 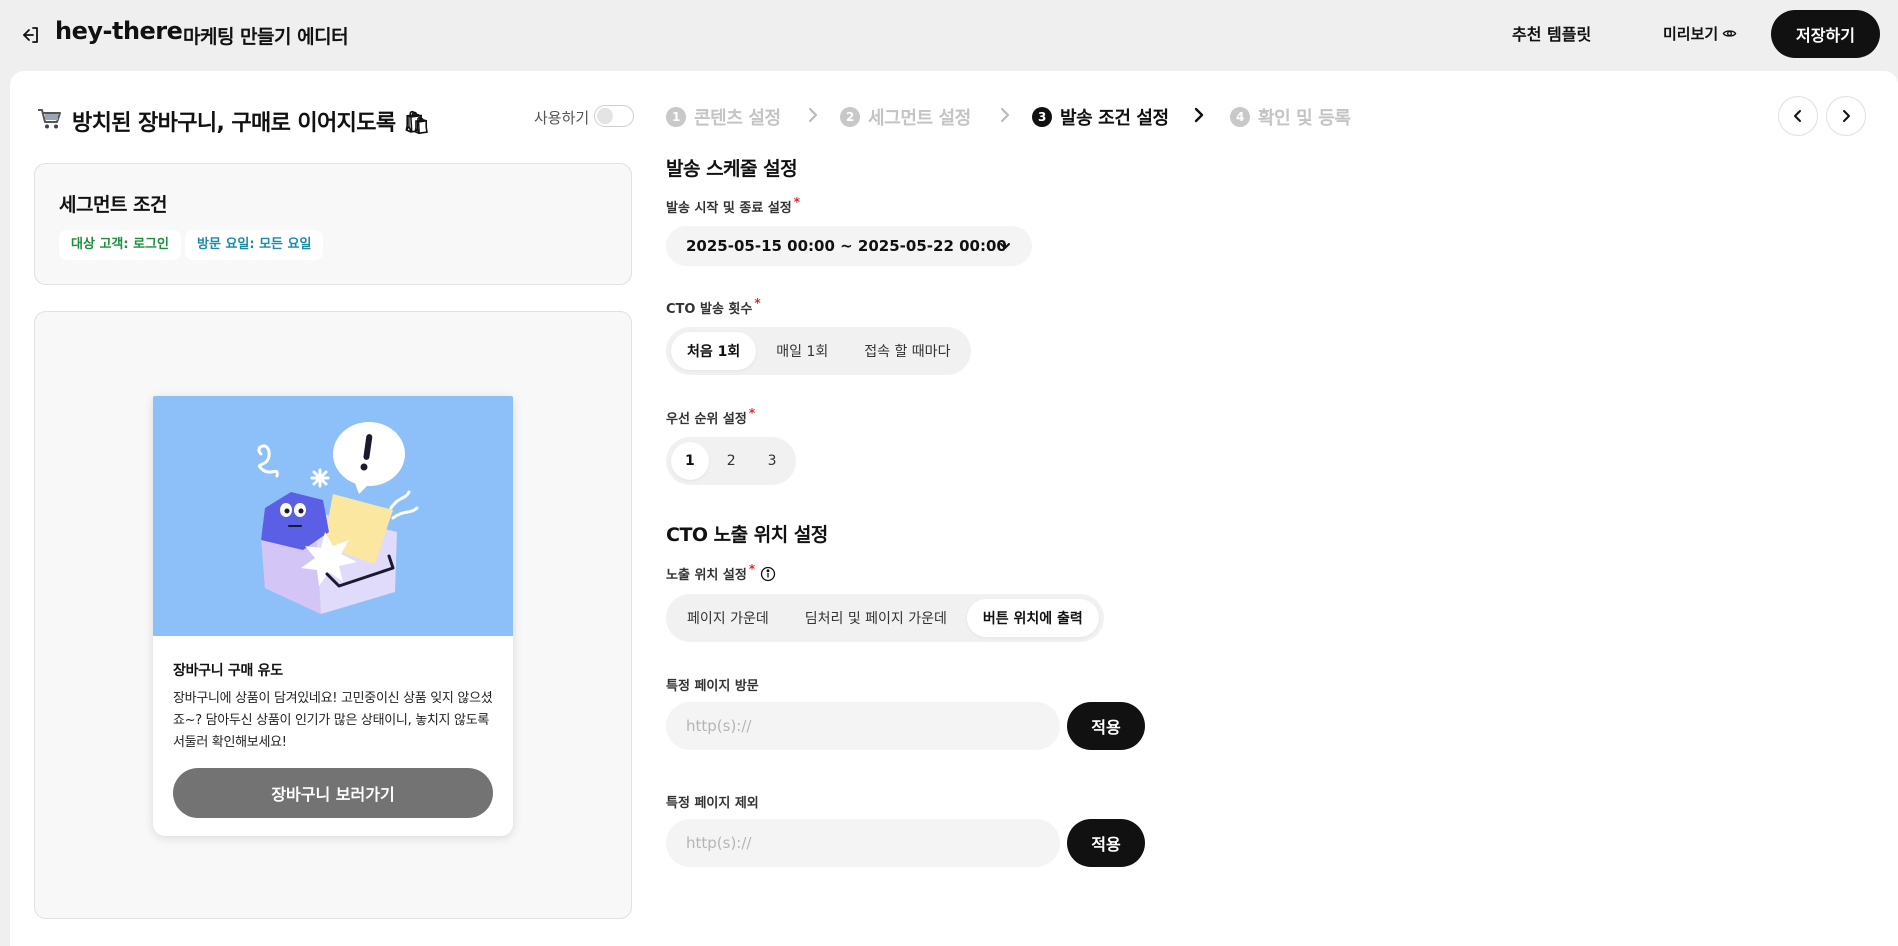 I want to click on frequency-option-every-visit: 접속 할 때마다, so click(x=907, y=351).